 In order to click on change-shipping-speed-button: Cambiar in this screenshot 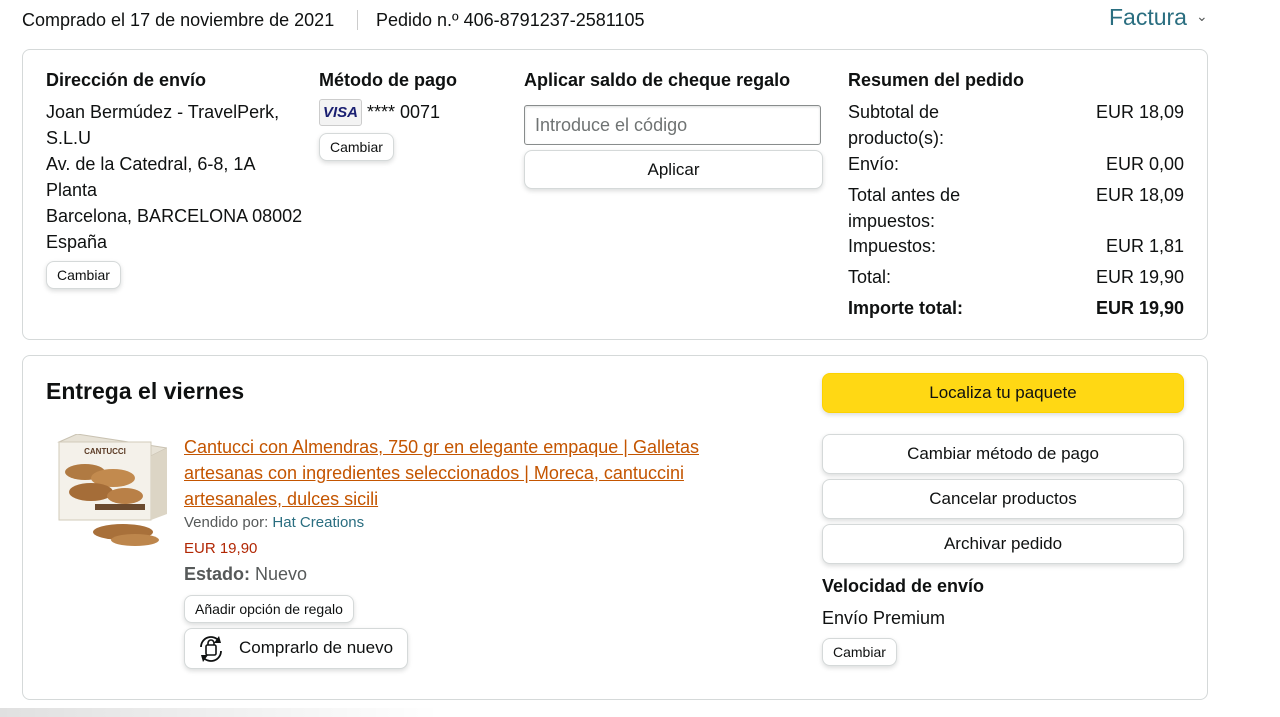, I will do `click(859, 652)`.